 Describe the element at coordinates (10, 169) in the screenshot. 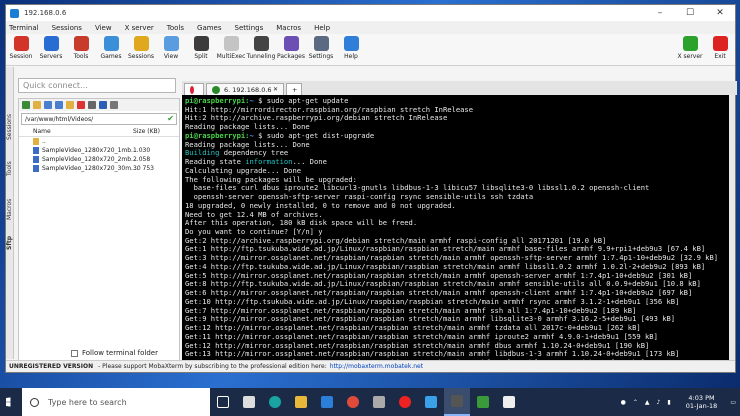

I see `side-tab-tools: Tools` at that location.